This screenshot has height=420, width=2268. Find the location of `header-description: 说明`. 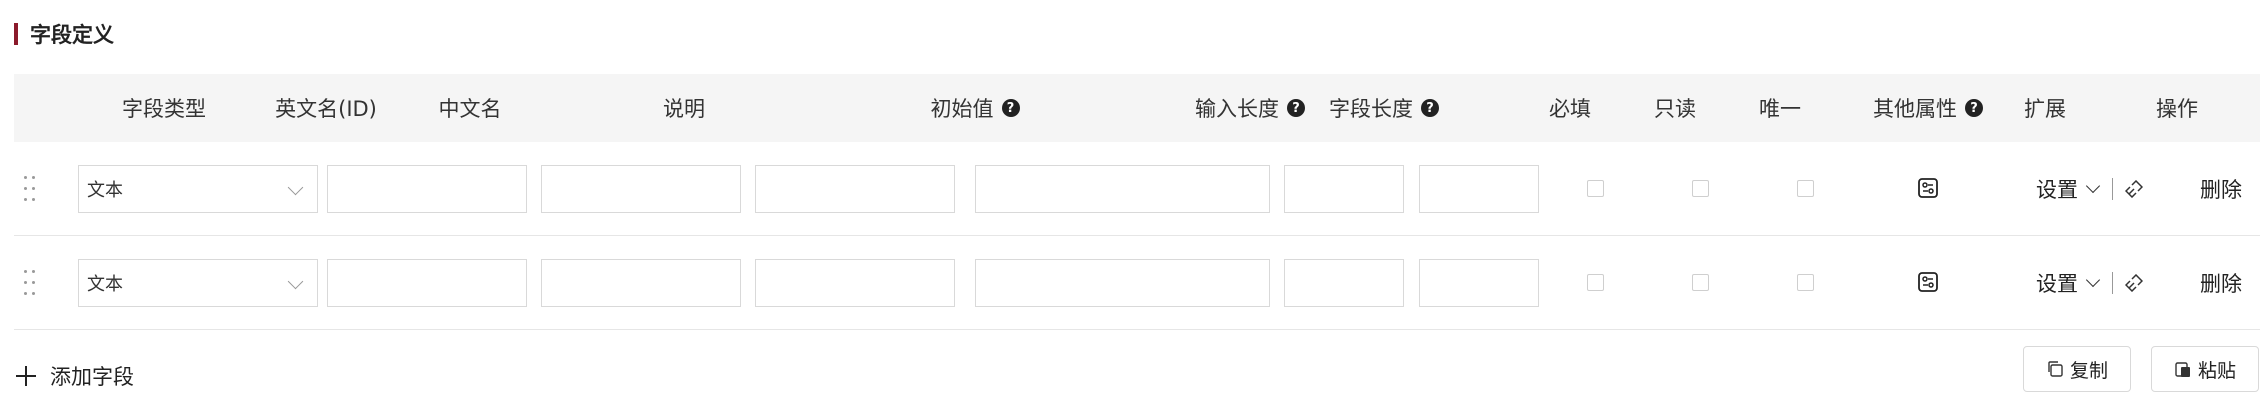

header-description: 说明 is located at coordinates (684, 109).